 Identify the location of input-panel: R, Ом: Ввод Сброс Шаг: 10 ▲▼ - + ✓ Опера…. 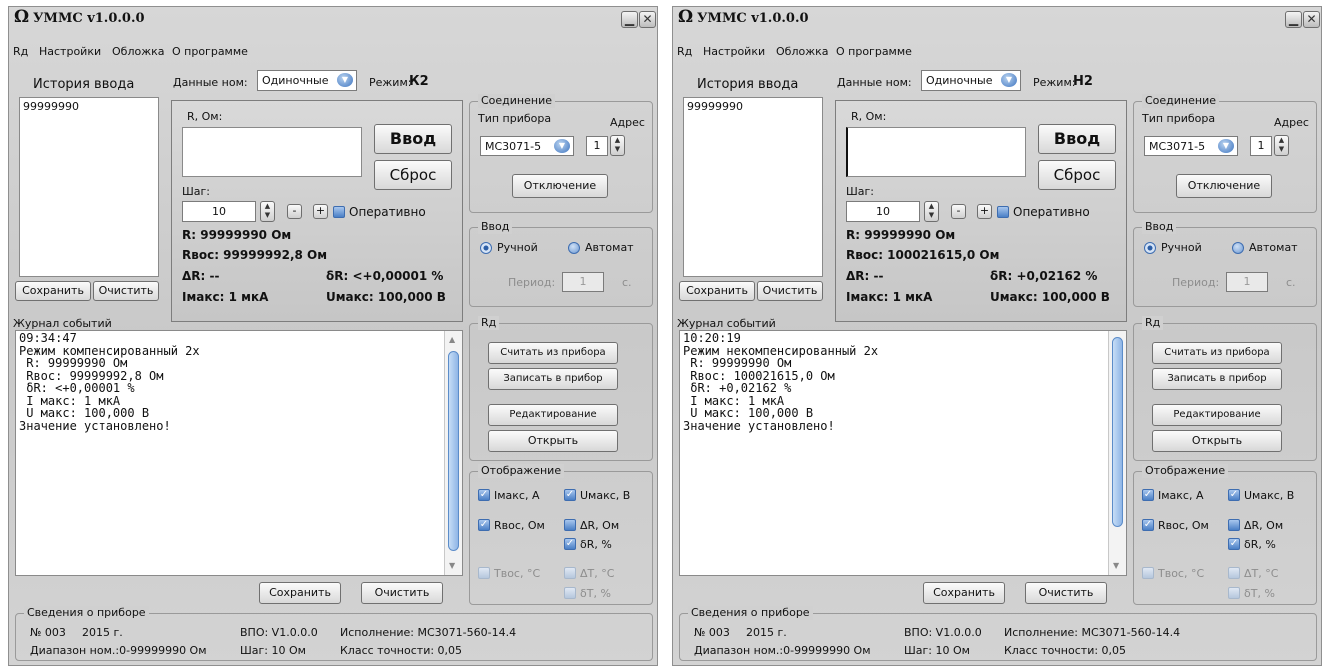
(317, 211).